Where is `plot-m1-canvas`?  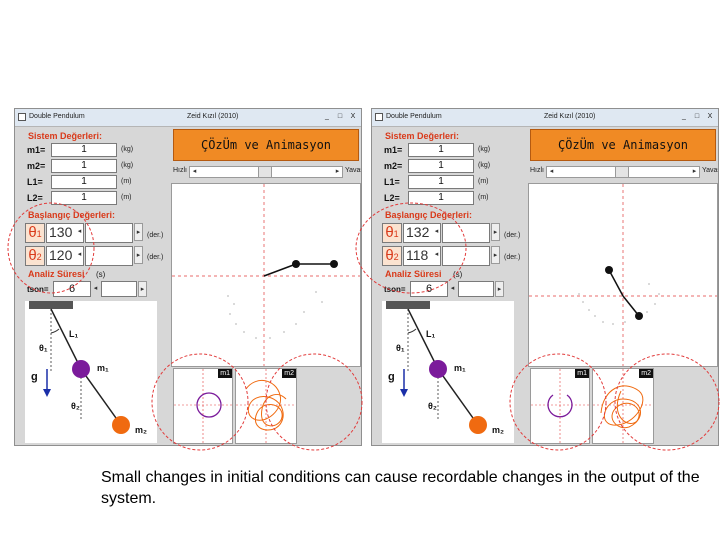
plot-m1-canvas is located at coordinates (560, 406).